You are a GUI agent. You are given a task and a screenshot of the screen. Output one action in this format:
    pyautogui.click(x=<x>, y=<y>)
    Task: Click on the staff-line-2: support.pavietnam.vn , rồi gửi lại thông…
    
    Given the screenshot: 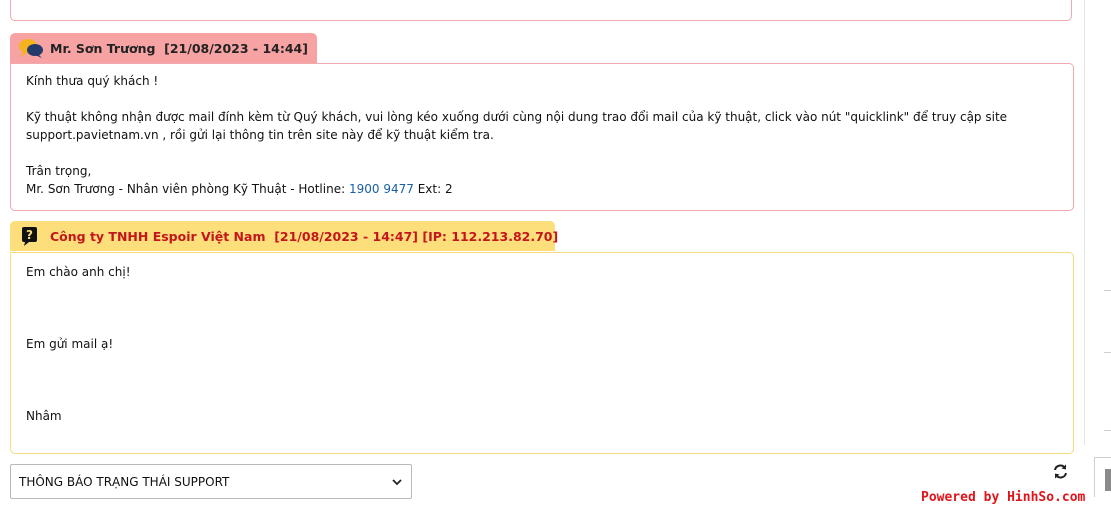 What is the action you would take?
    pyautogui.click(x=260, y=135)
    